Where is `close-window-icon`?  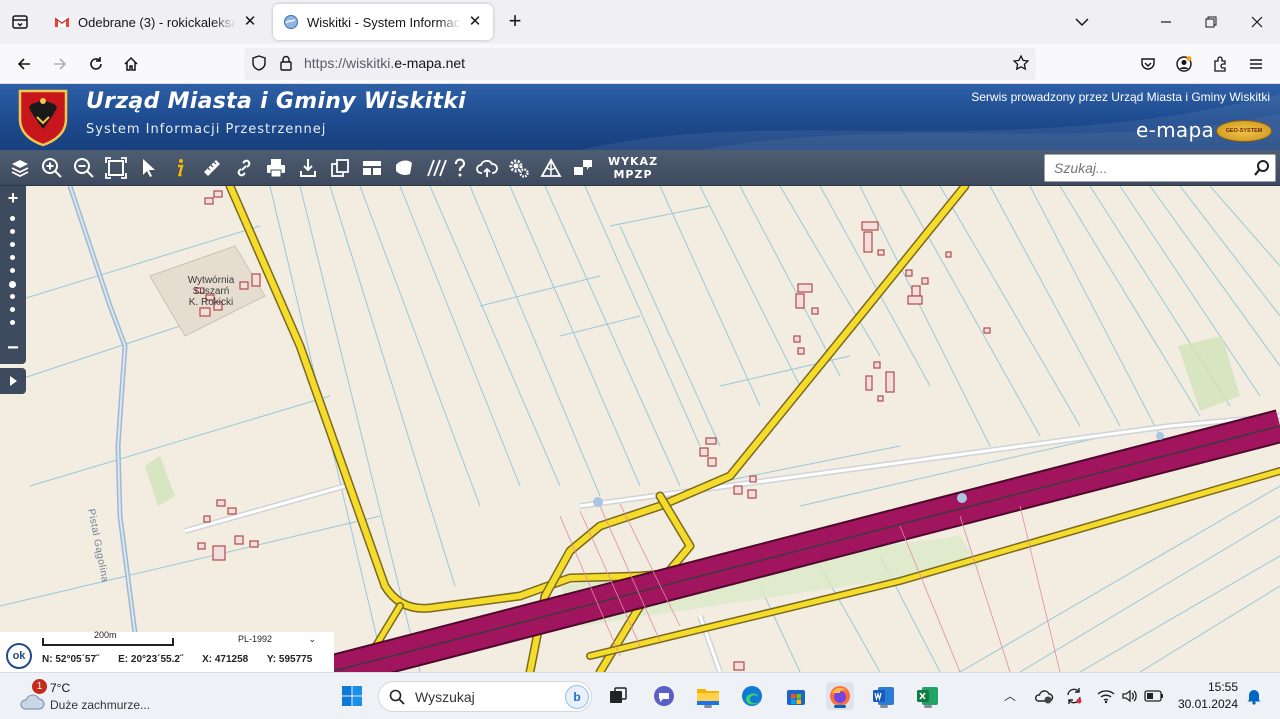
close-window-icon is located at coordinates (1257, 22).